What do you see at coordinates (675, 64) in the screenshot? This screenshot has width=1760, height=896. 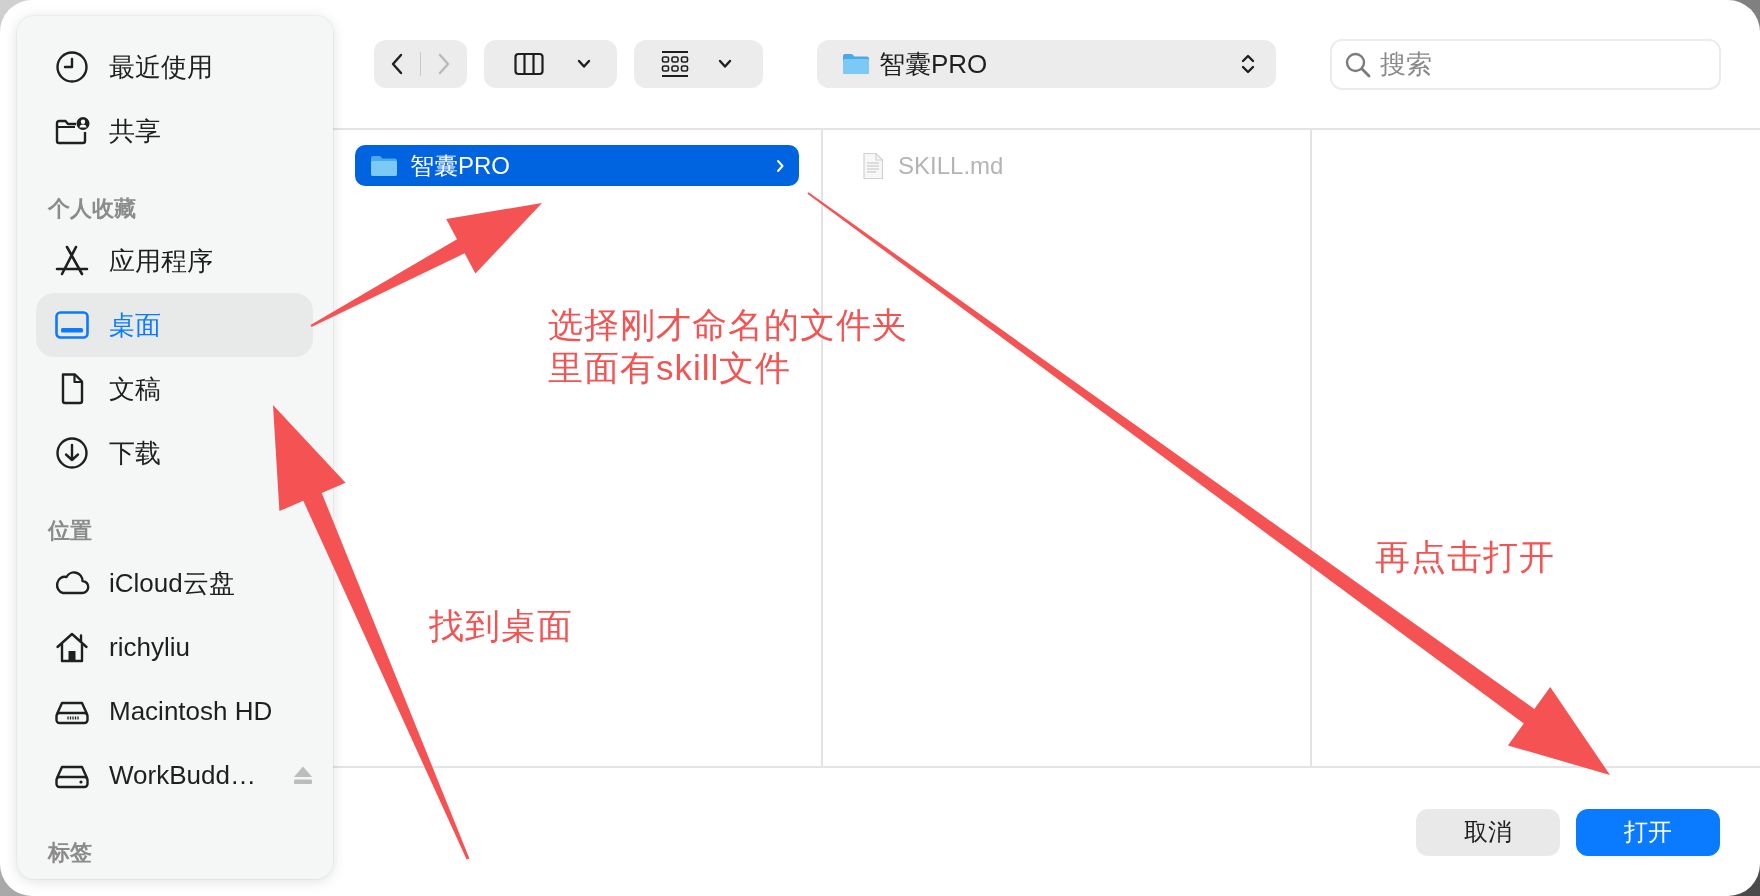 I see `grid-icon` at bounding box center [675, 64].